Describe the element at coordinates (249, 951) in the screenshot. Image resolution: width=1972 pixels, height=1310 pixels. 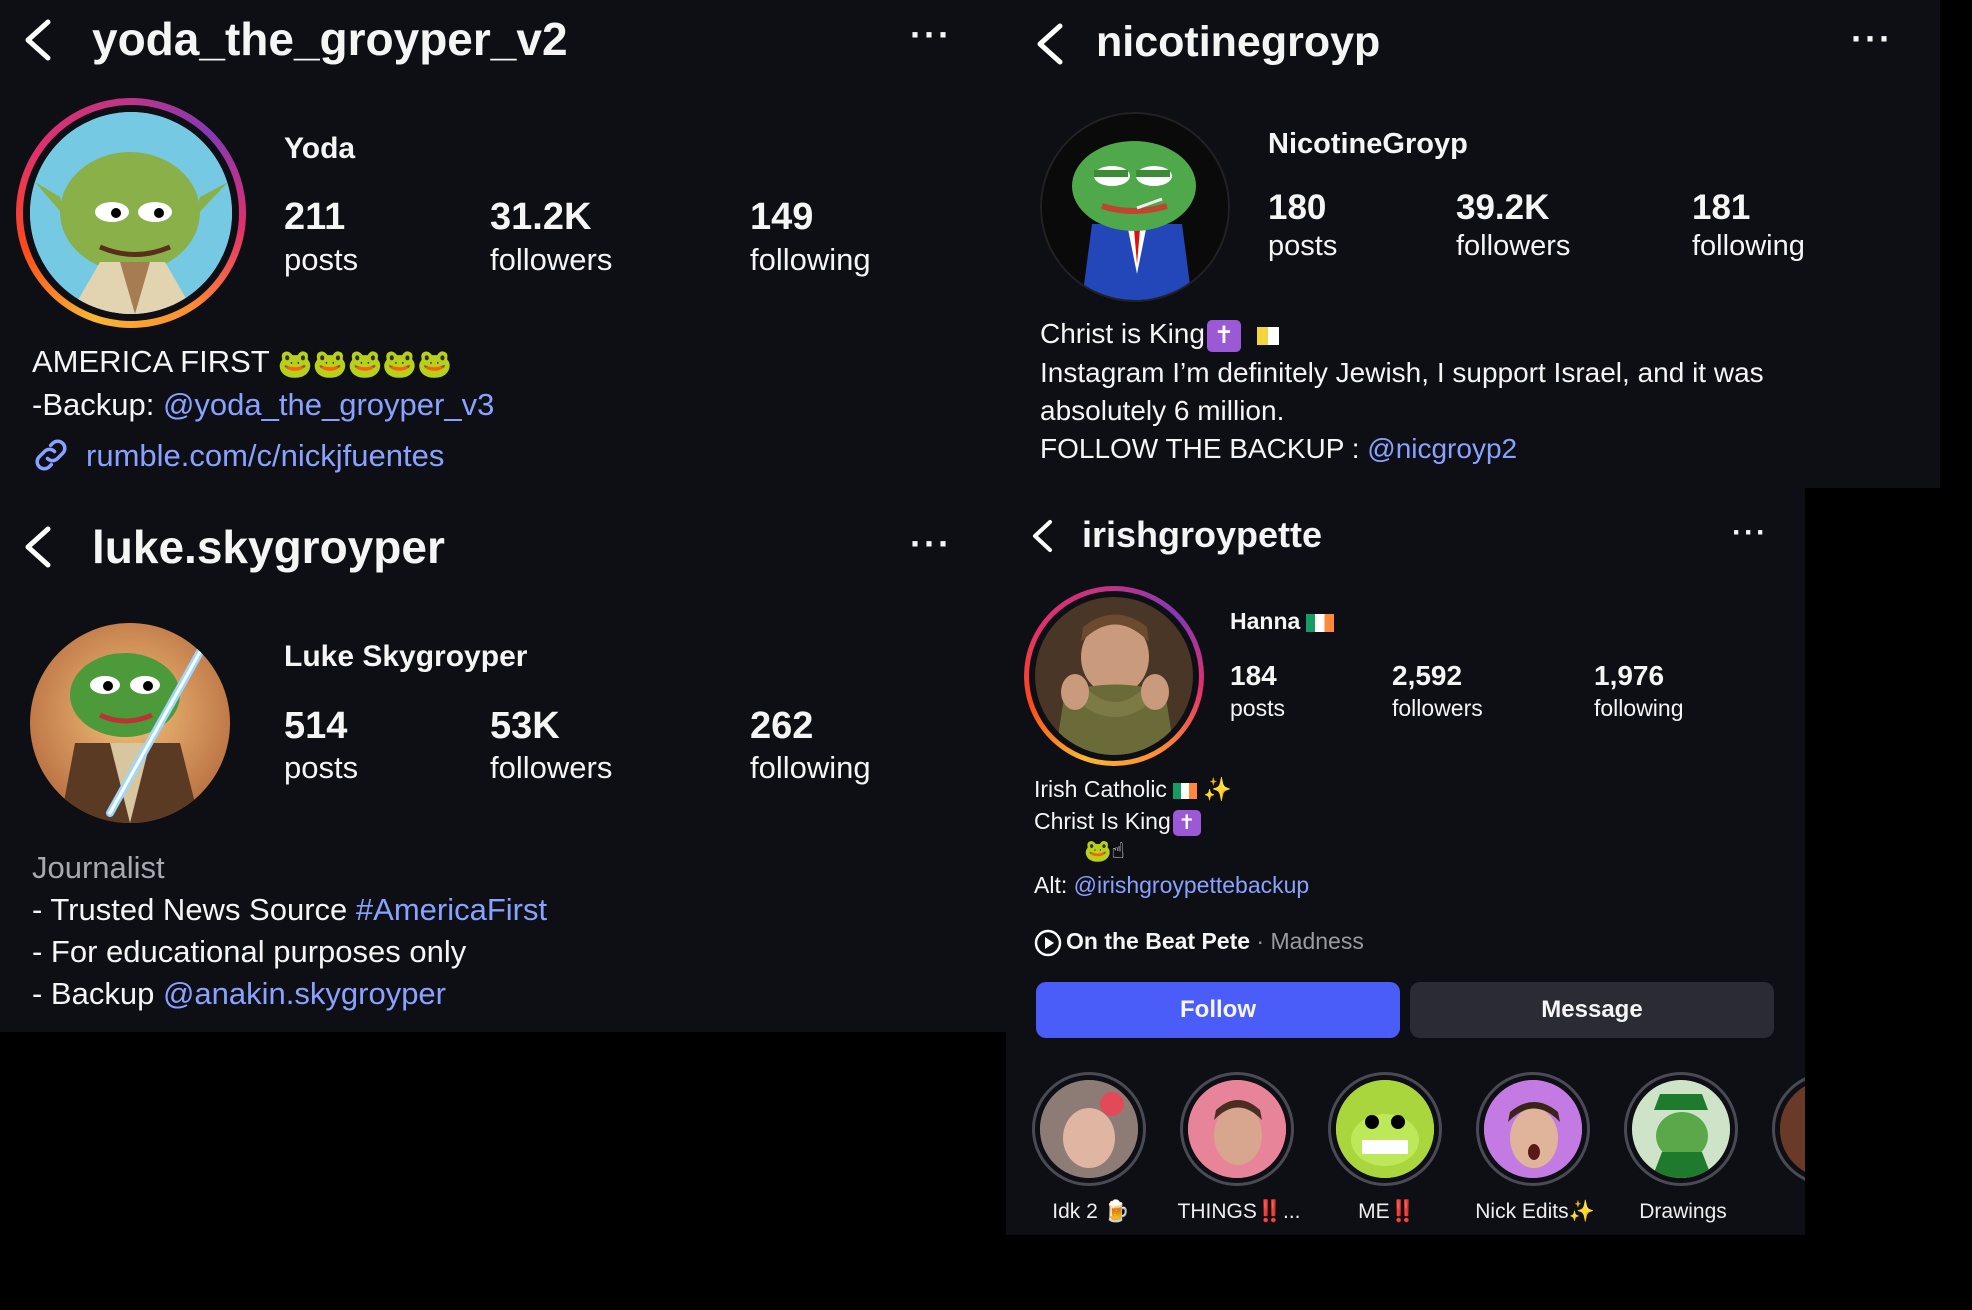
I see `bio-line: - For educational purposes only` at that location.